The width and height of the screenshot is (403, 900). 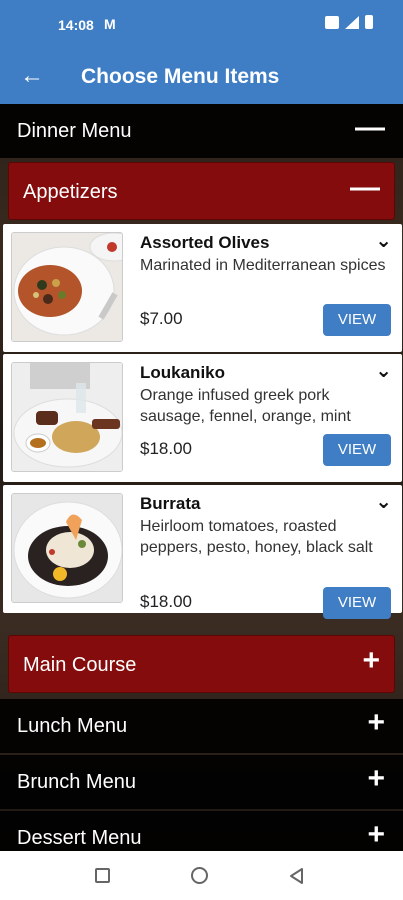 I want to click on menu-header-label: Lunch Menu, so click(x=72, y=726).